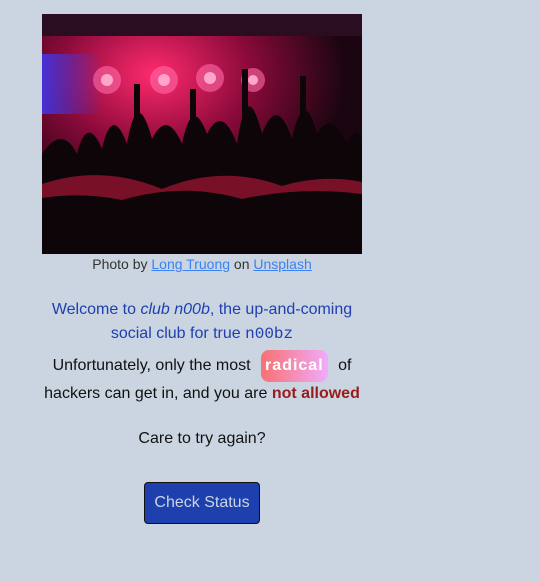 This screenshot has height=582, width=539. What do you see at coordinates (175, 309) in the screenshot?
I see `club-name: club n00b` at bounding box center [175, 309].